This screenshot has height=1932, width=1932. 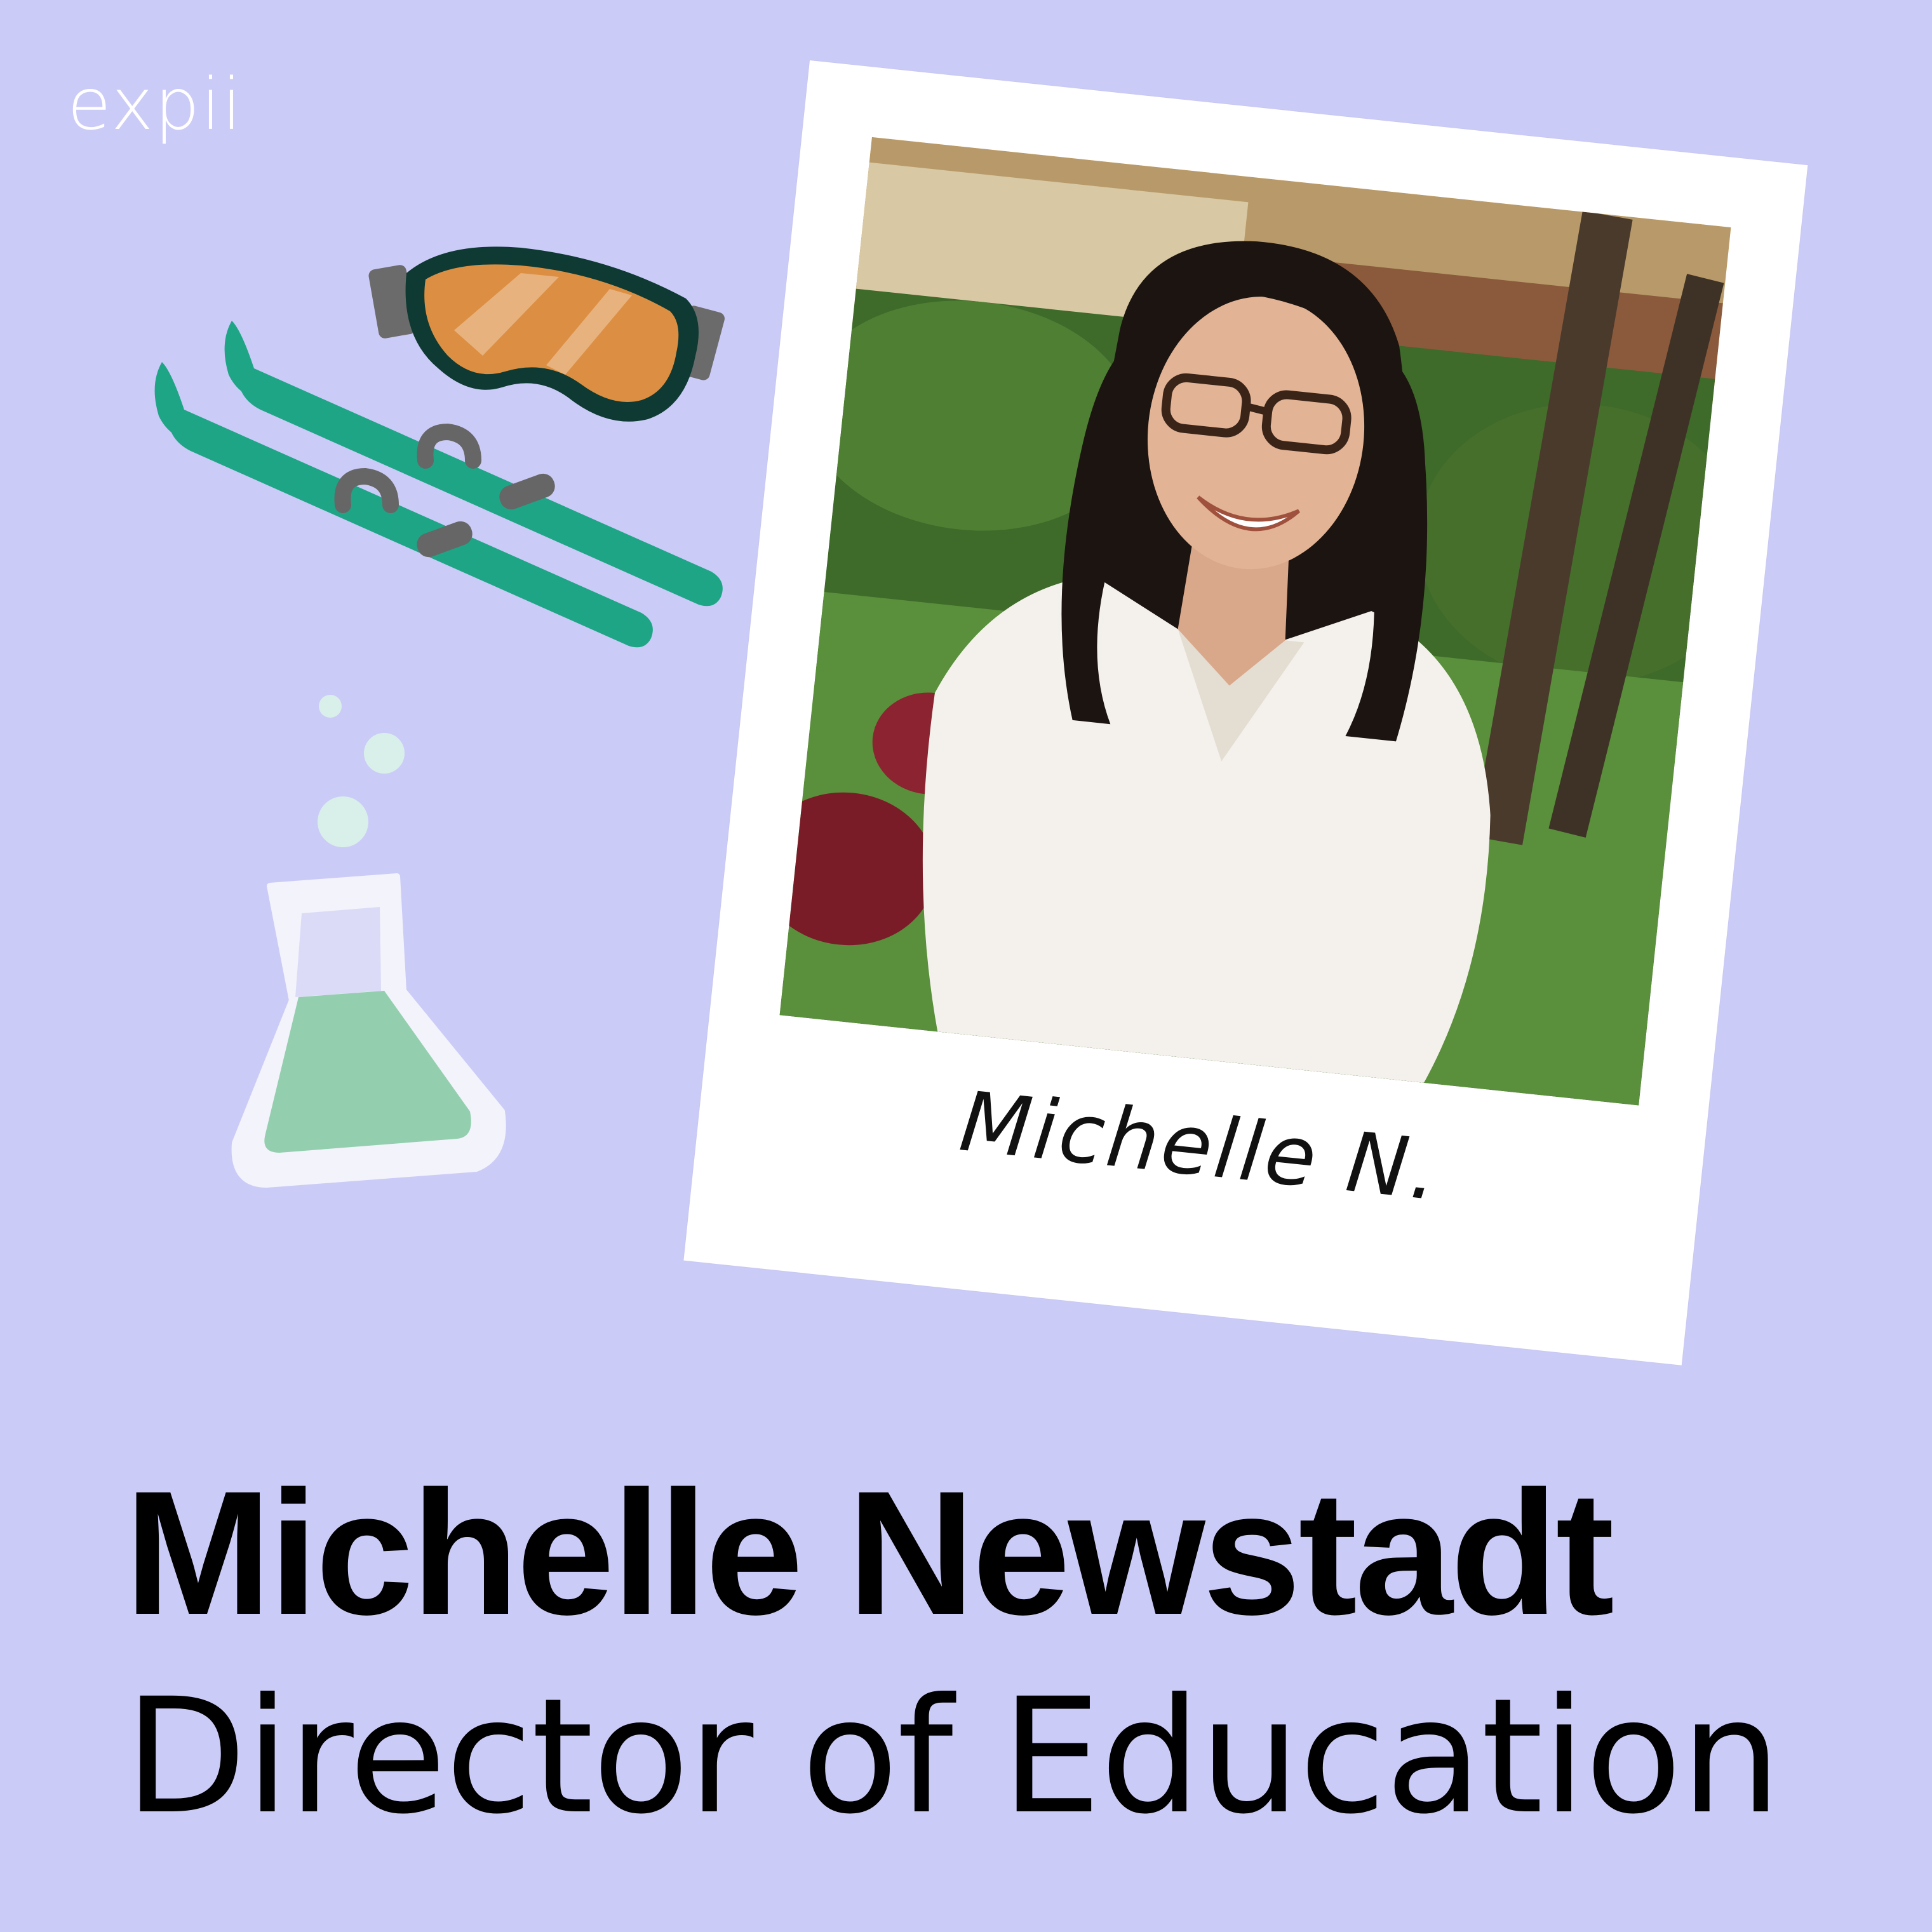 What do you see at coordinates (546, 334) in the screenshot?
I see `ski-goggles-icon` at bounding box center [546, 334].